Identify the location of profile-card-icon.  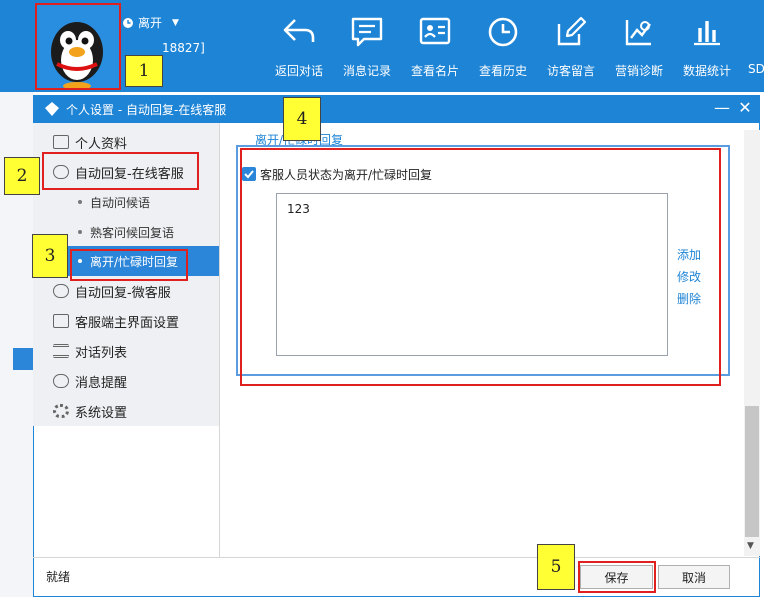
(61, 142).